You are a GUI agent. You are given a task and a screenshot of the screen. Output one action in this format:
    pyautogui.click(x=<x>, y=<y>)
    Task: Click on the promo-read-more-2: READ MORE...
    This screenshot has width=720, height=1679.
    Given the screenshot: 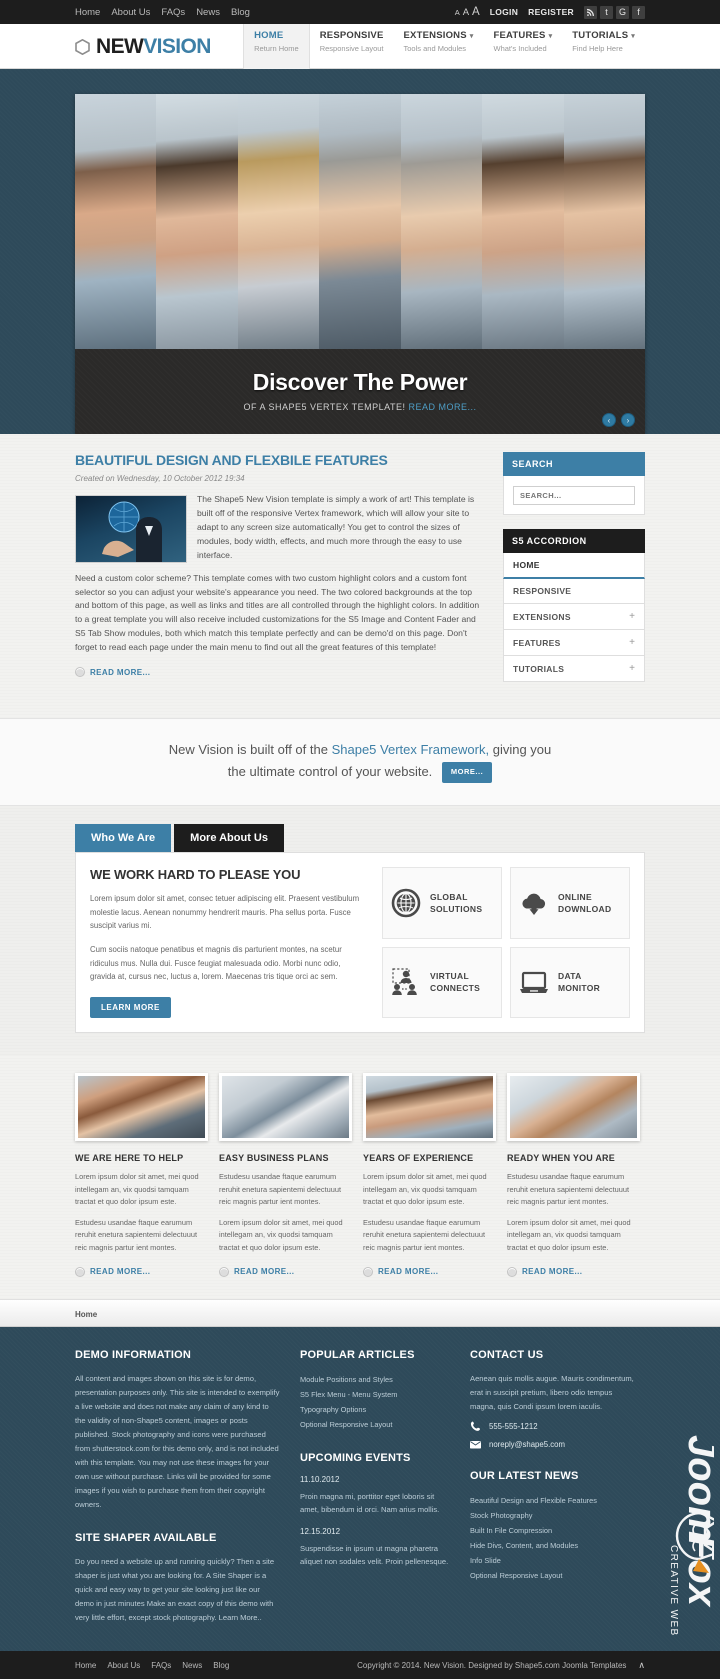 What is the action you would take?
    pyautogui.click(x=285, y=1271)
    